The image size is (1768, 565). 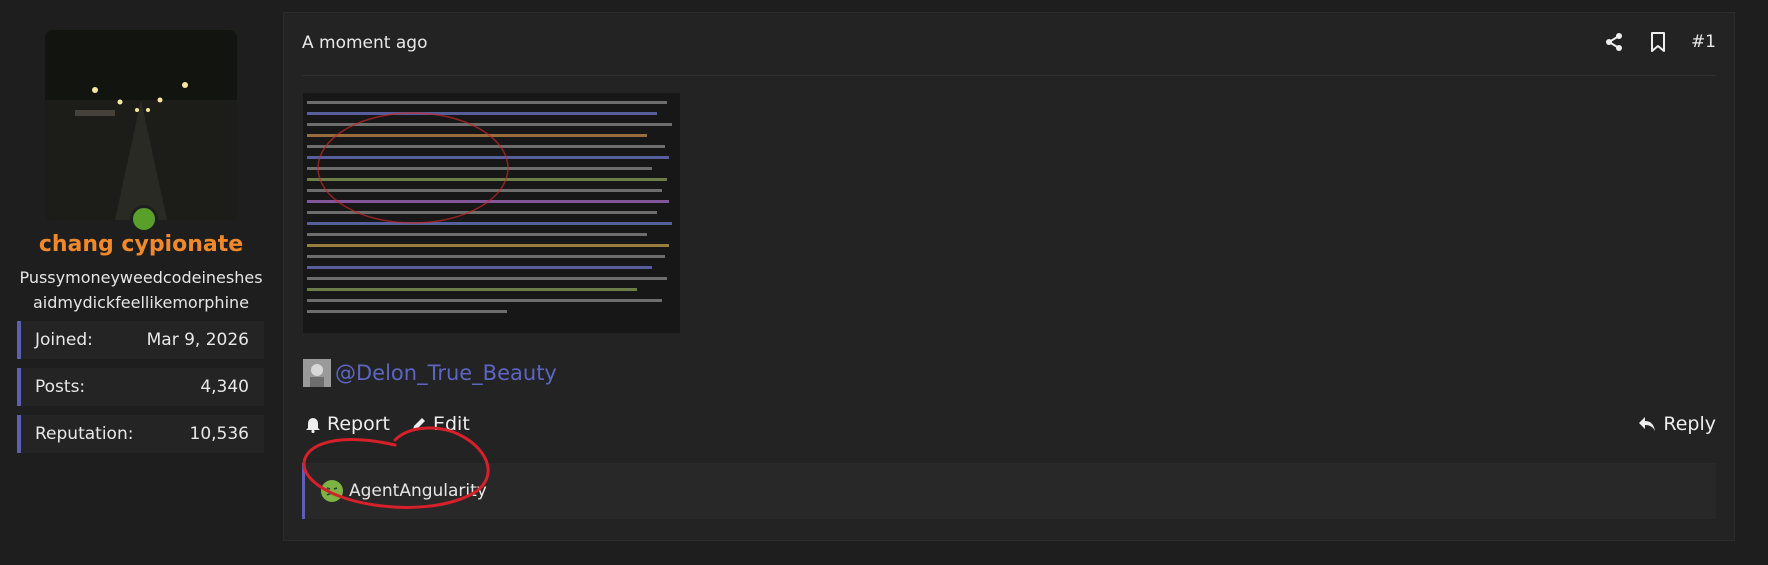 What do you see at coordinates (1647, 424) in the screenshot?
I see `reply-arrow-icon` at bounding box center [1647, 424].